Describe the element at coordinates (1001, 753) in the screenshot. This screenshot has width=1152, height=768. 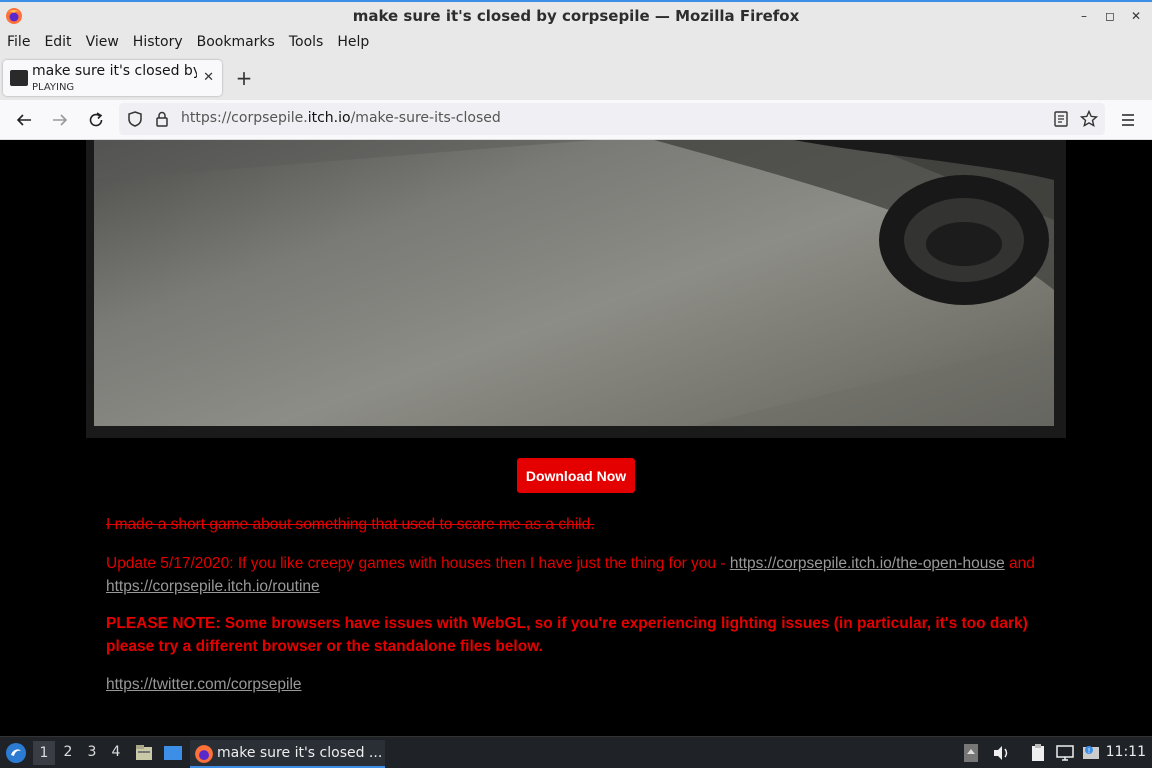
I see `volume-icon` at that location.